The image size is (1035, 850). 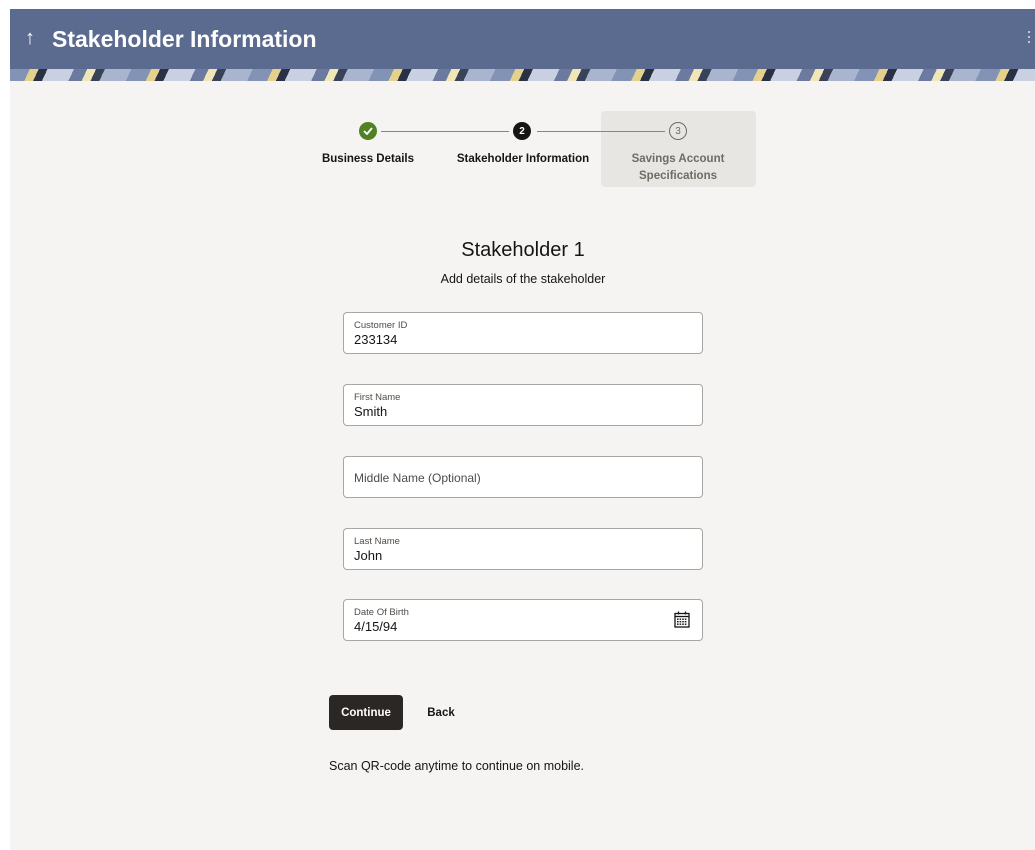 What do you see at coordinates (522, 75) in the screenshot?
I see `decorative-banner` at bounding box center [522, 75].